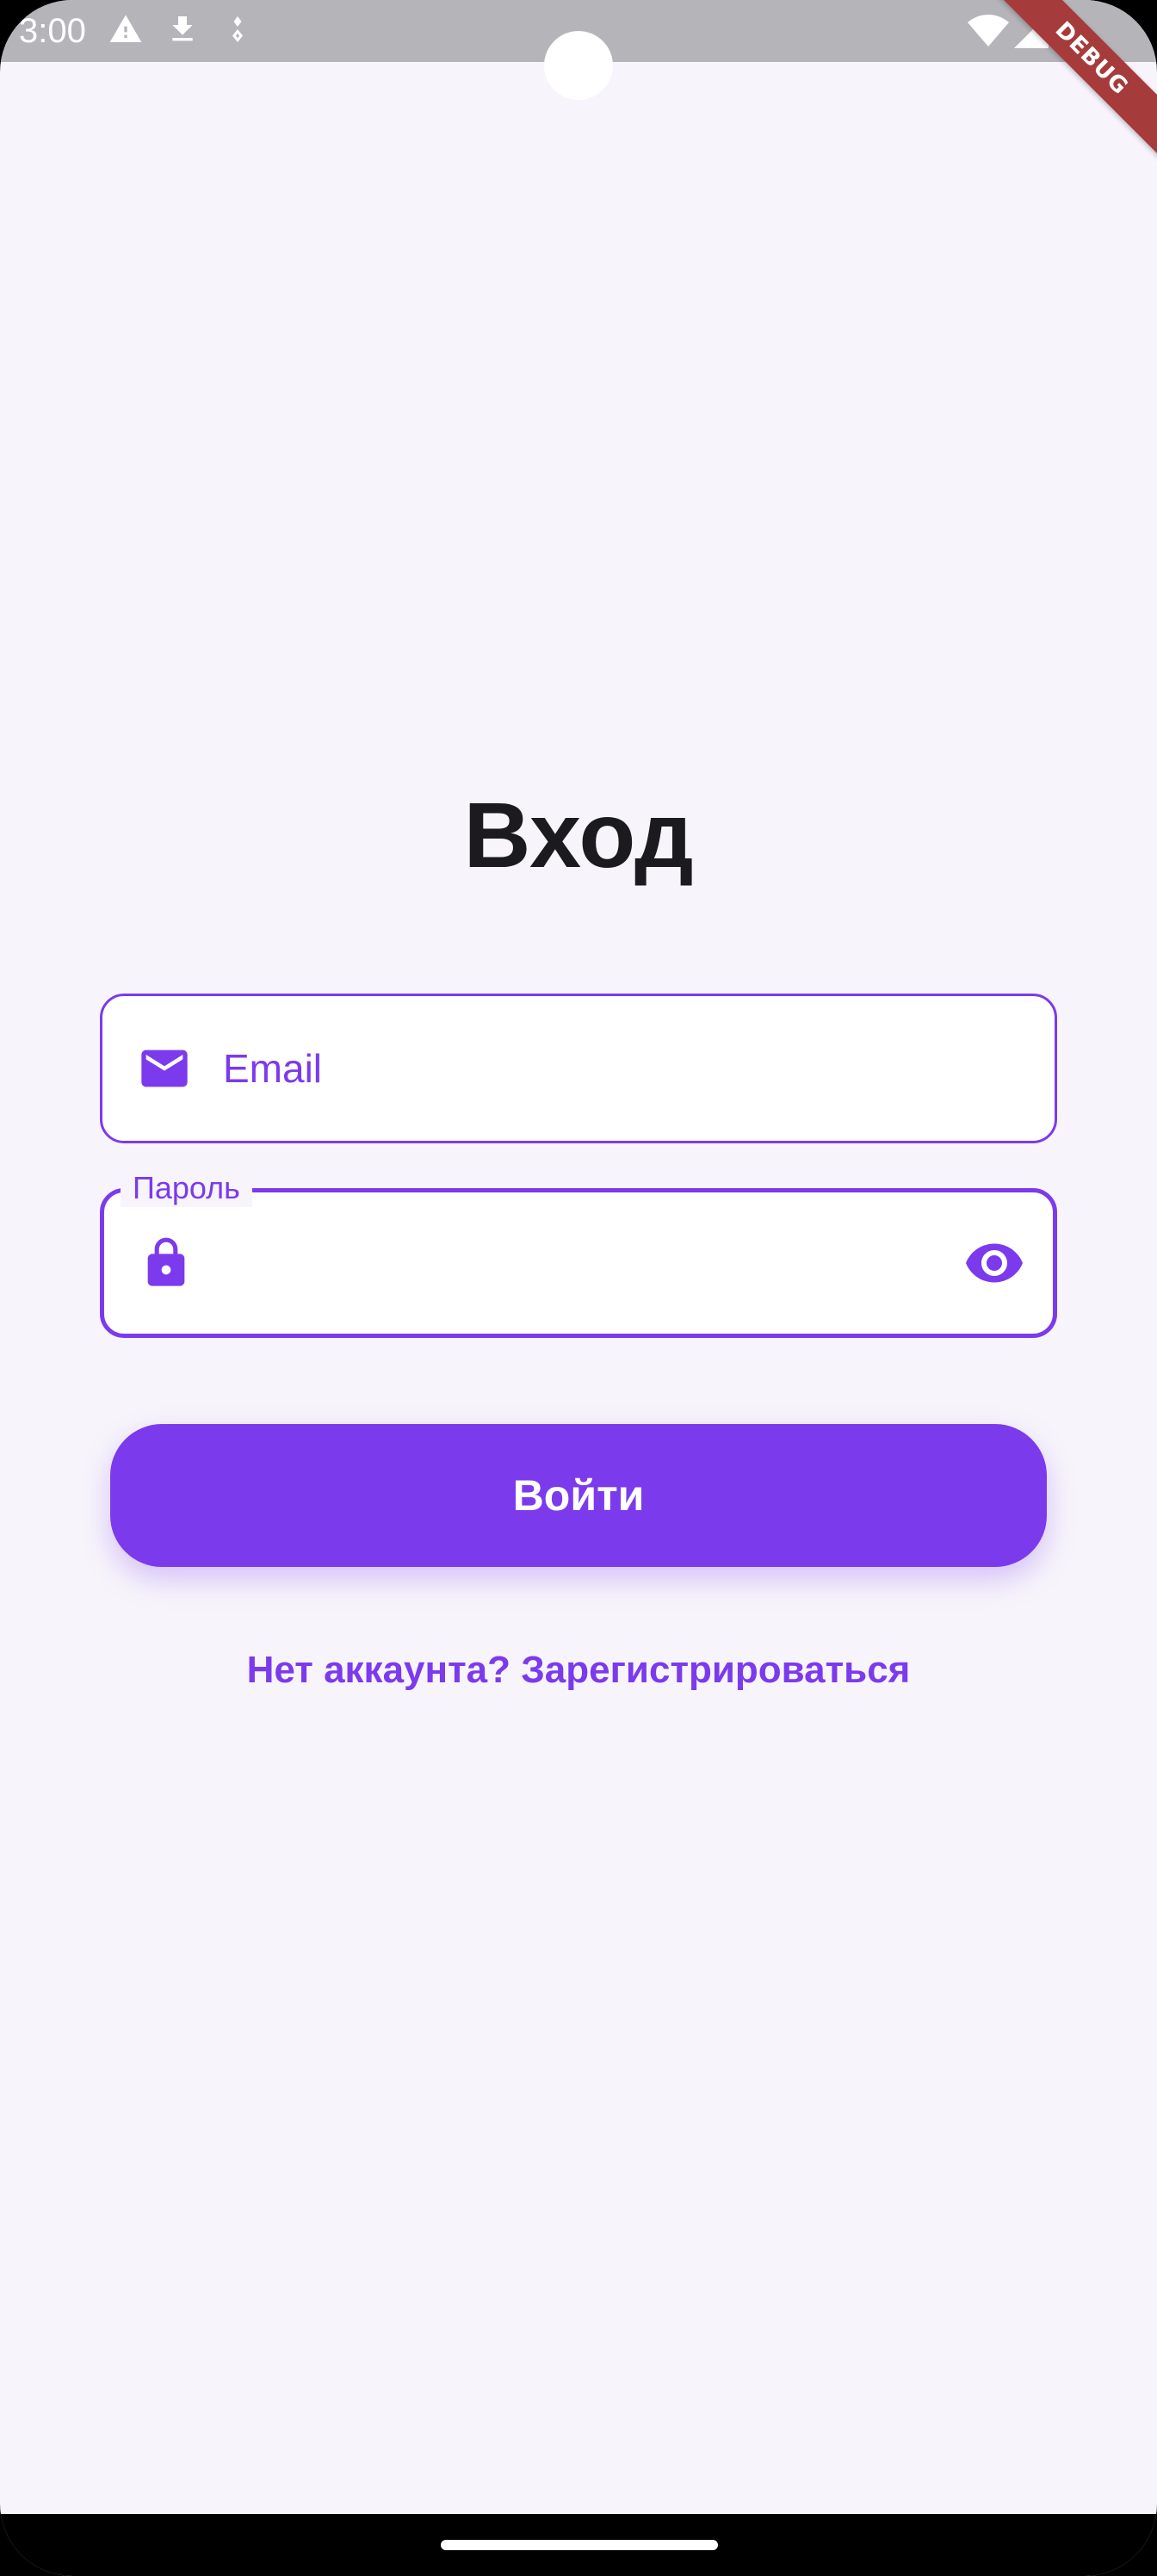 The image size is (1157, 2576). What do you see at coordinates (583, 1068) in the screenshot?
I see `email-input` at bounding box center [583, 1068].